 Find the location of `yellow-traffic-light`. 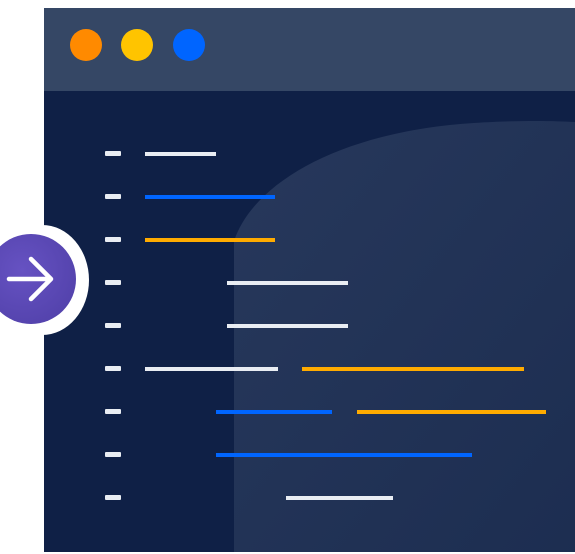

yellow-traffic-light is located at coordinates (137, 45).